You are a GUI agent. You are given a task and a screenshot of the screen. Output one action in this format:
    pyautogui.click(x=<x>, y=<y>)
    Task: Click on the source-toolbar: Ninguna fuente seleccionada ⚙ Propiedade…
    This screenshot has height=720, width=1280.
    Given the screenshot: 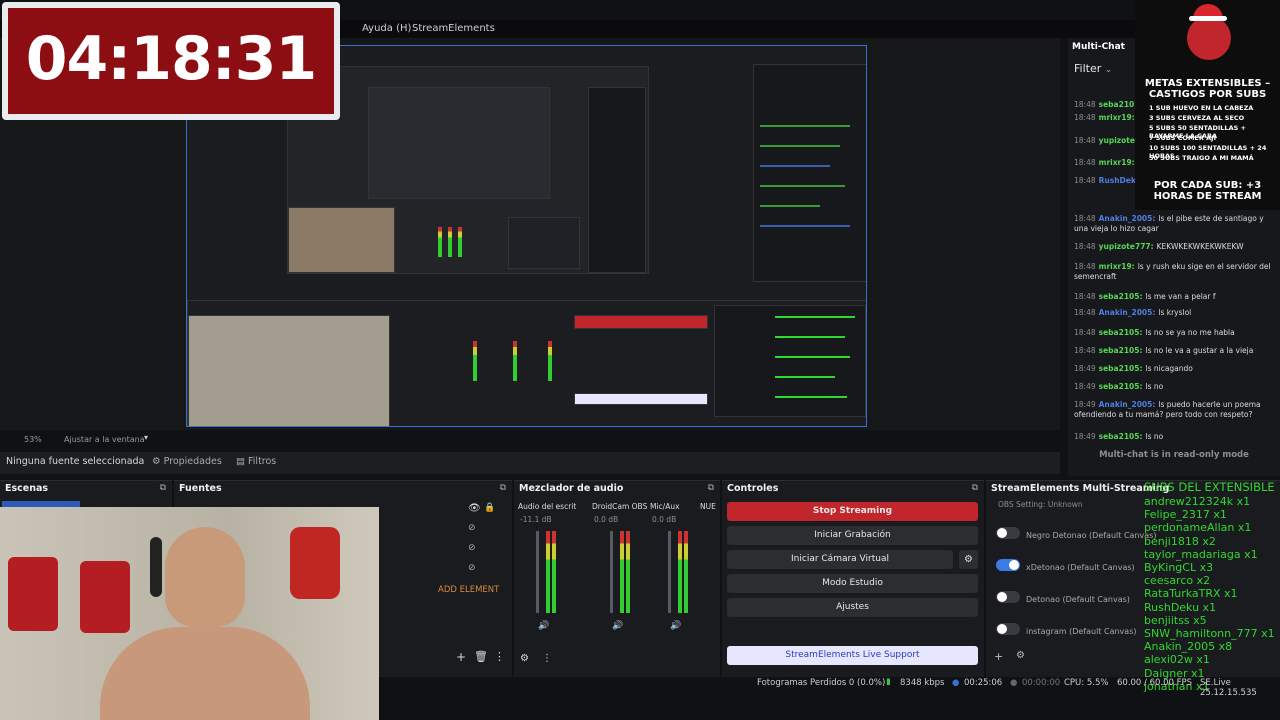 What is the action you would take?
    pyautogui.click(x=530, y=463)
    